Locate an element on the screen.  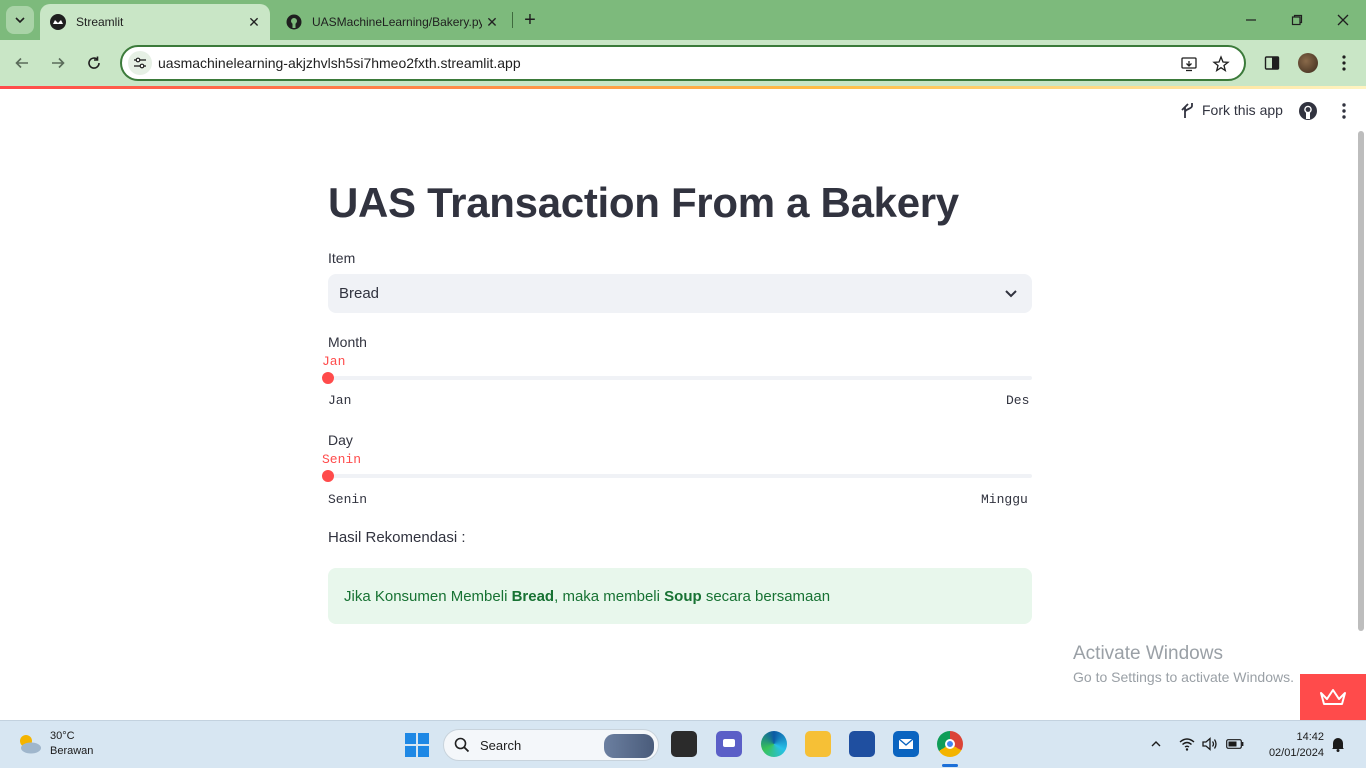
minimize-window-button is located at coordinates (1251, 20).